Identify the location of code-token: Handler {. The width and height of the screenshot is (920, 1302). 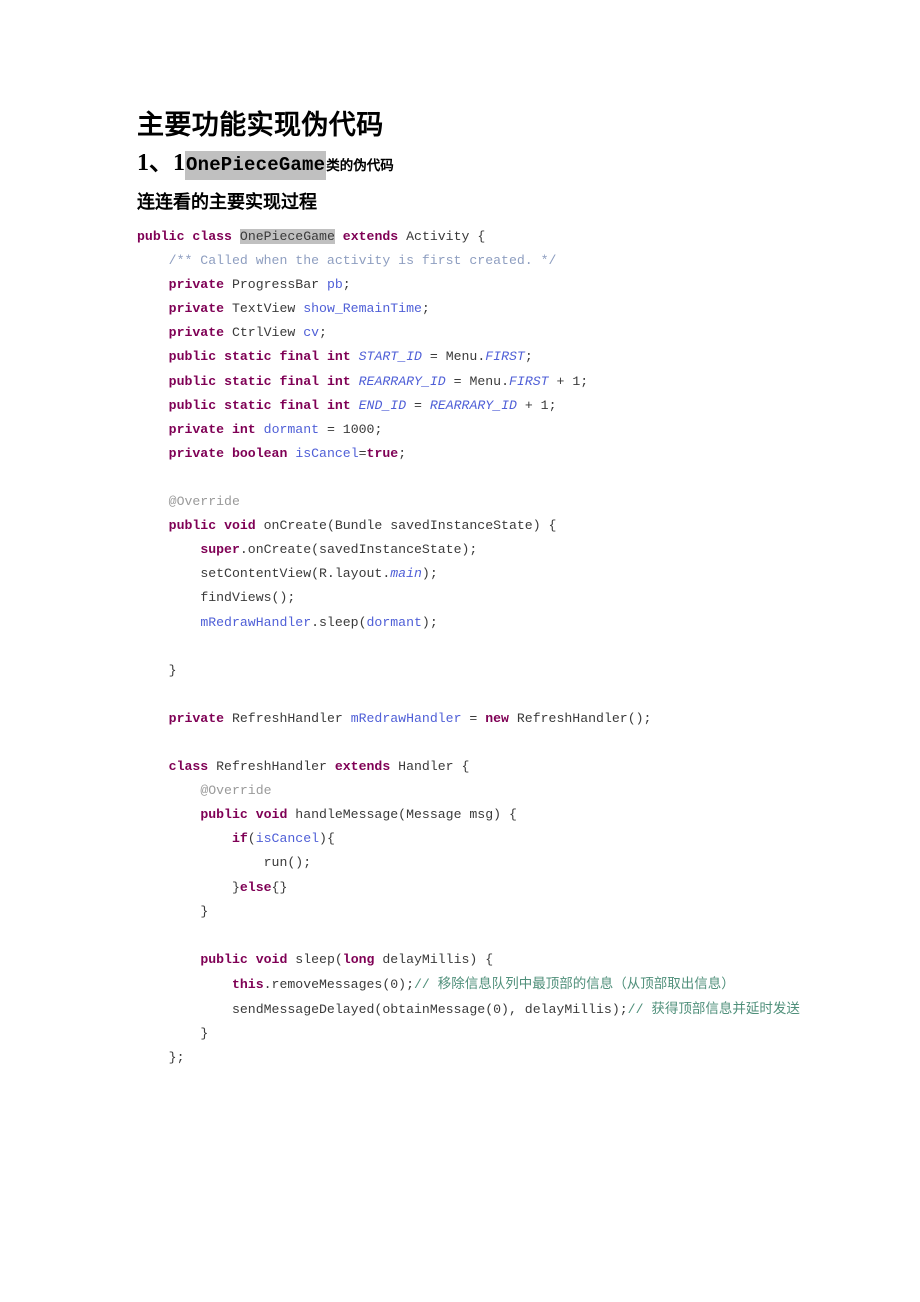
(430, 767).